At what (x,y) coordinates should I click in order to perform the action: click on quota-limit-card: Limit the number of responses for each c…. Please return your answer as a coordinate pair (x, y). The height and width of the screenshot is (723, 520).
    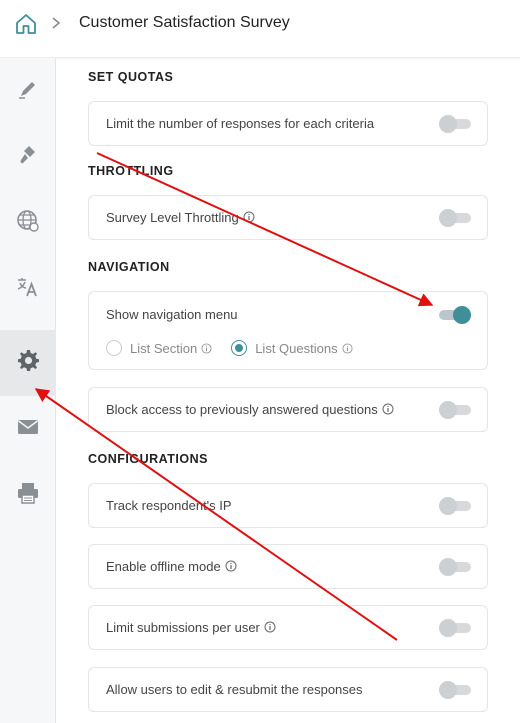
    Looking at the image, I should click on (288, 123).